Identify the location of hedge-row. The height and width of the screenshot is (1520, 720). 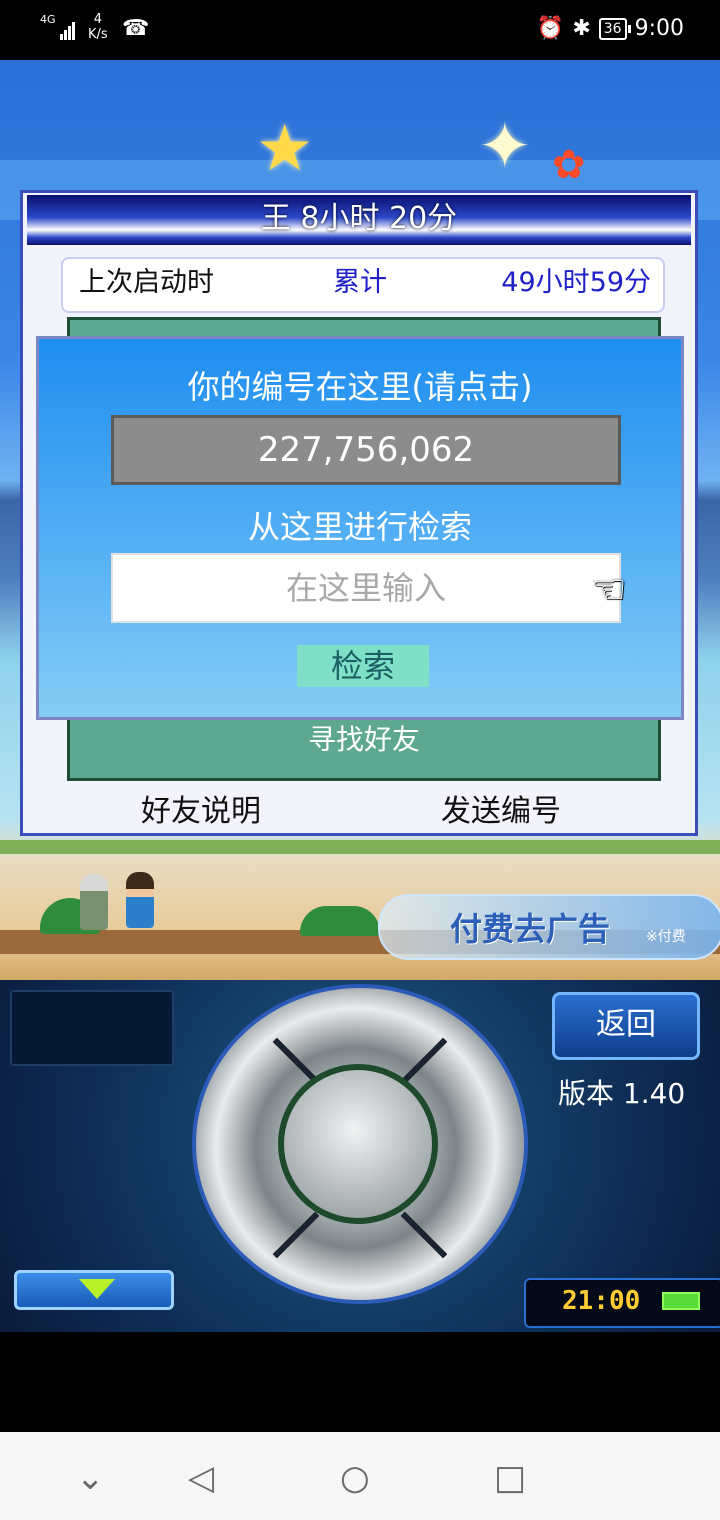
(360, 847).